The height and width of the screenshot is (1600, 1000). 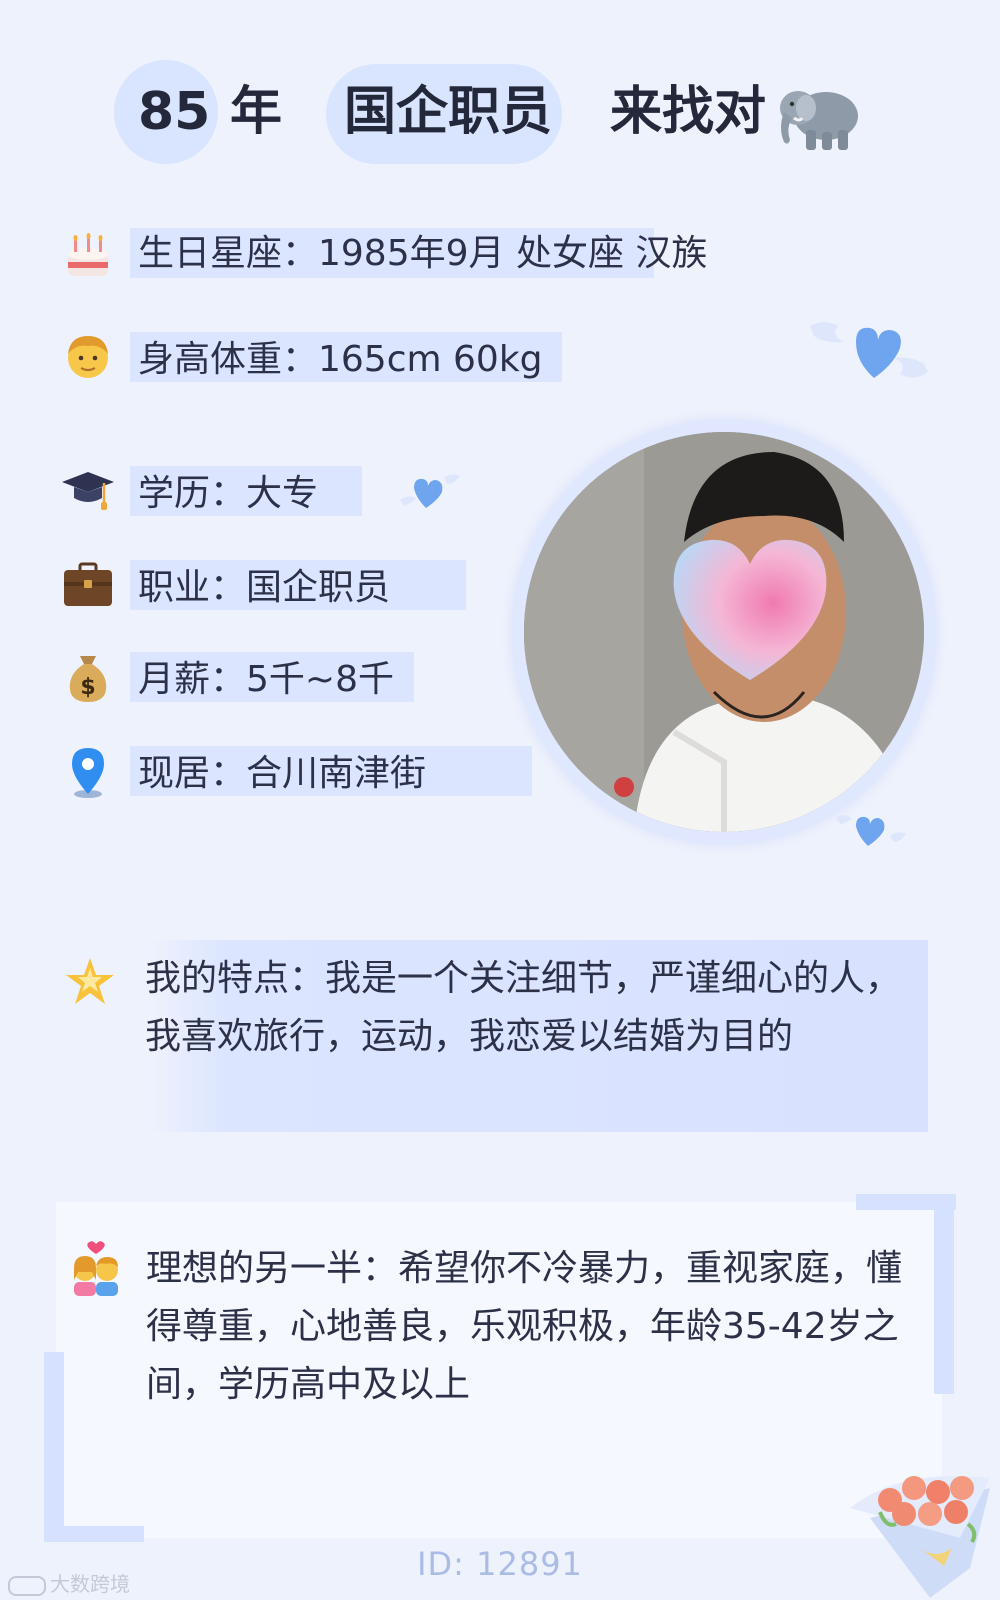 What do you see at coordinates (430, 491) in the screenshot?
I see `small-heart-icon` at bounding box center [430, 491].